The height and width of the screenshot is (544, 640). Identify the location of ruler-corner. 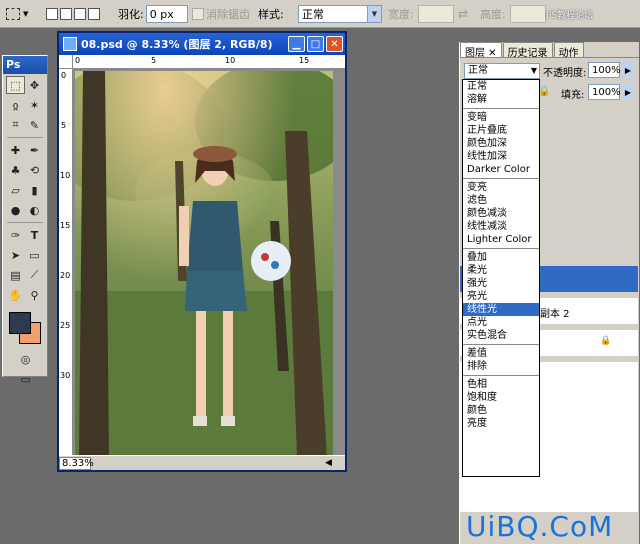
(66, 62).